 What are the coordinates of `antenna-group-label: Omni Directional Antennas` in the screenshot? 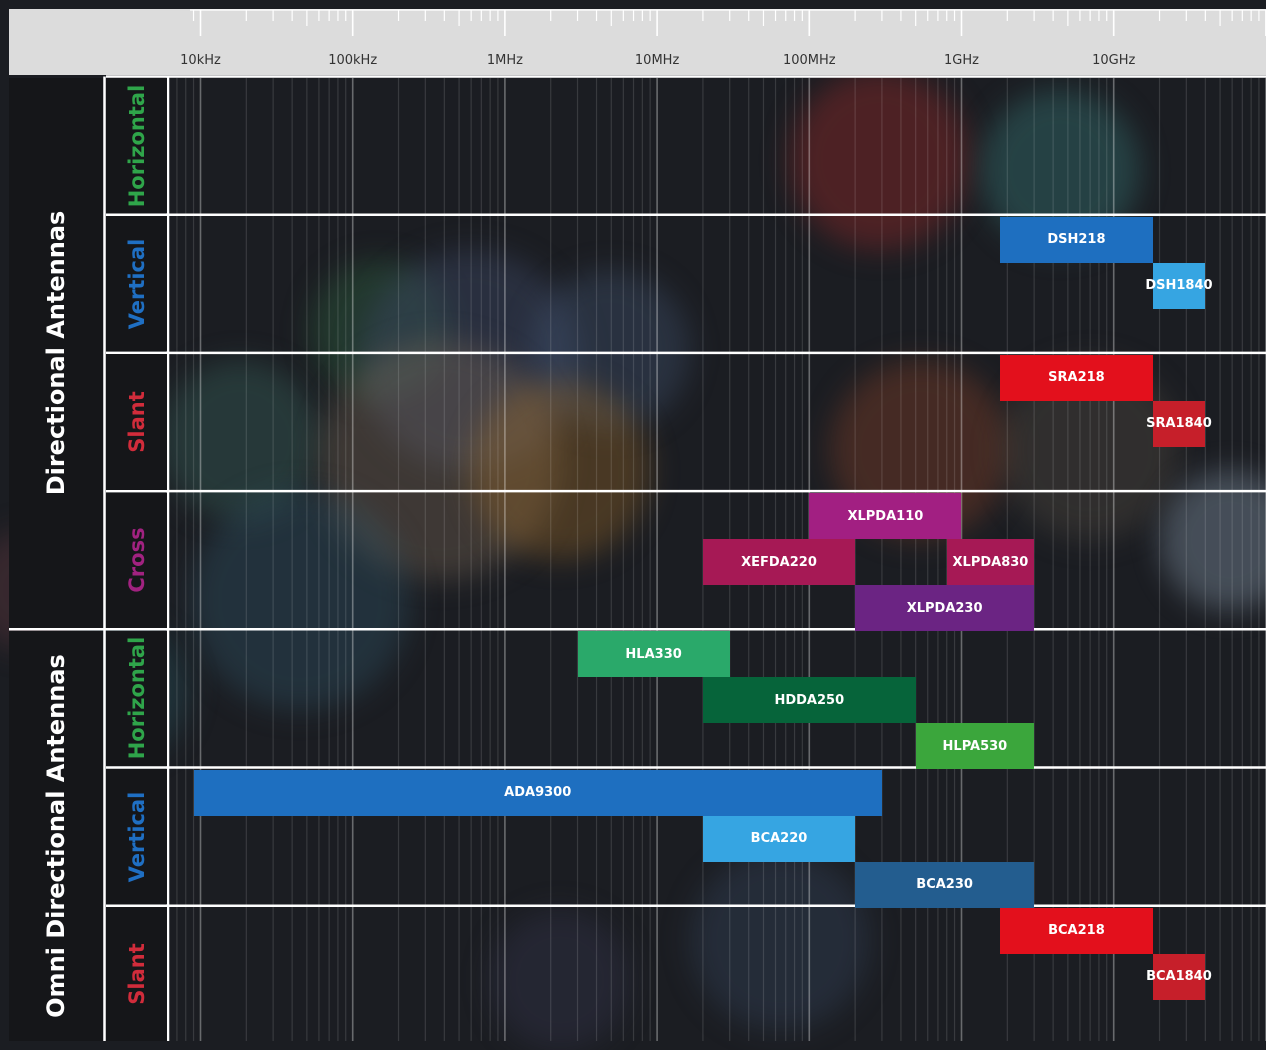 It's located at (56, 836).